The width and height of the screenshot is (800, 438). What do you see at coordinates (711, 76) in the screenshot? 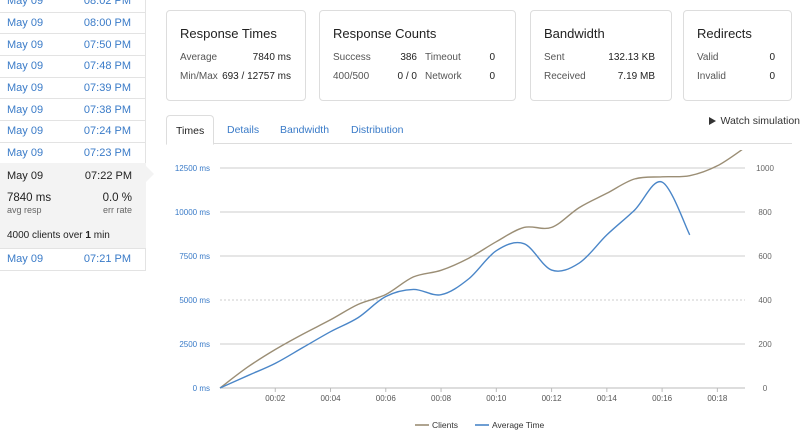
I see `invalid-label: Invalid` at bounding box center [711, 76].